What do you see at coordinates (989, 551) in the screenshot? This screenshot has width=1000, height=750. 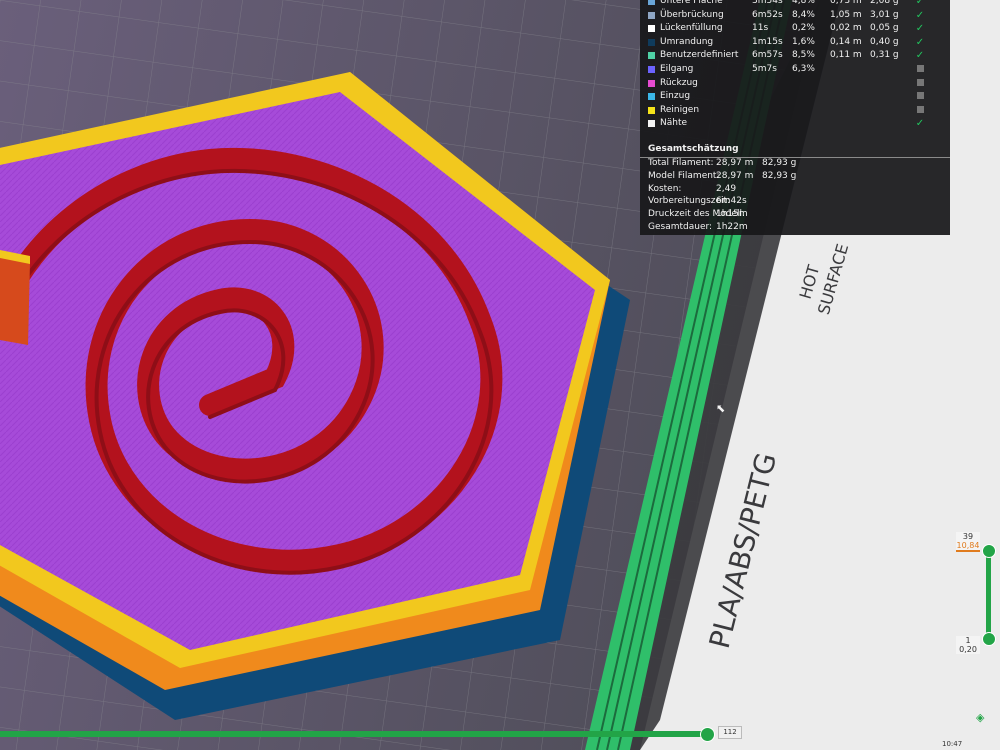 I see `layer-top-thumb` at bounding box center [989, 551].